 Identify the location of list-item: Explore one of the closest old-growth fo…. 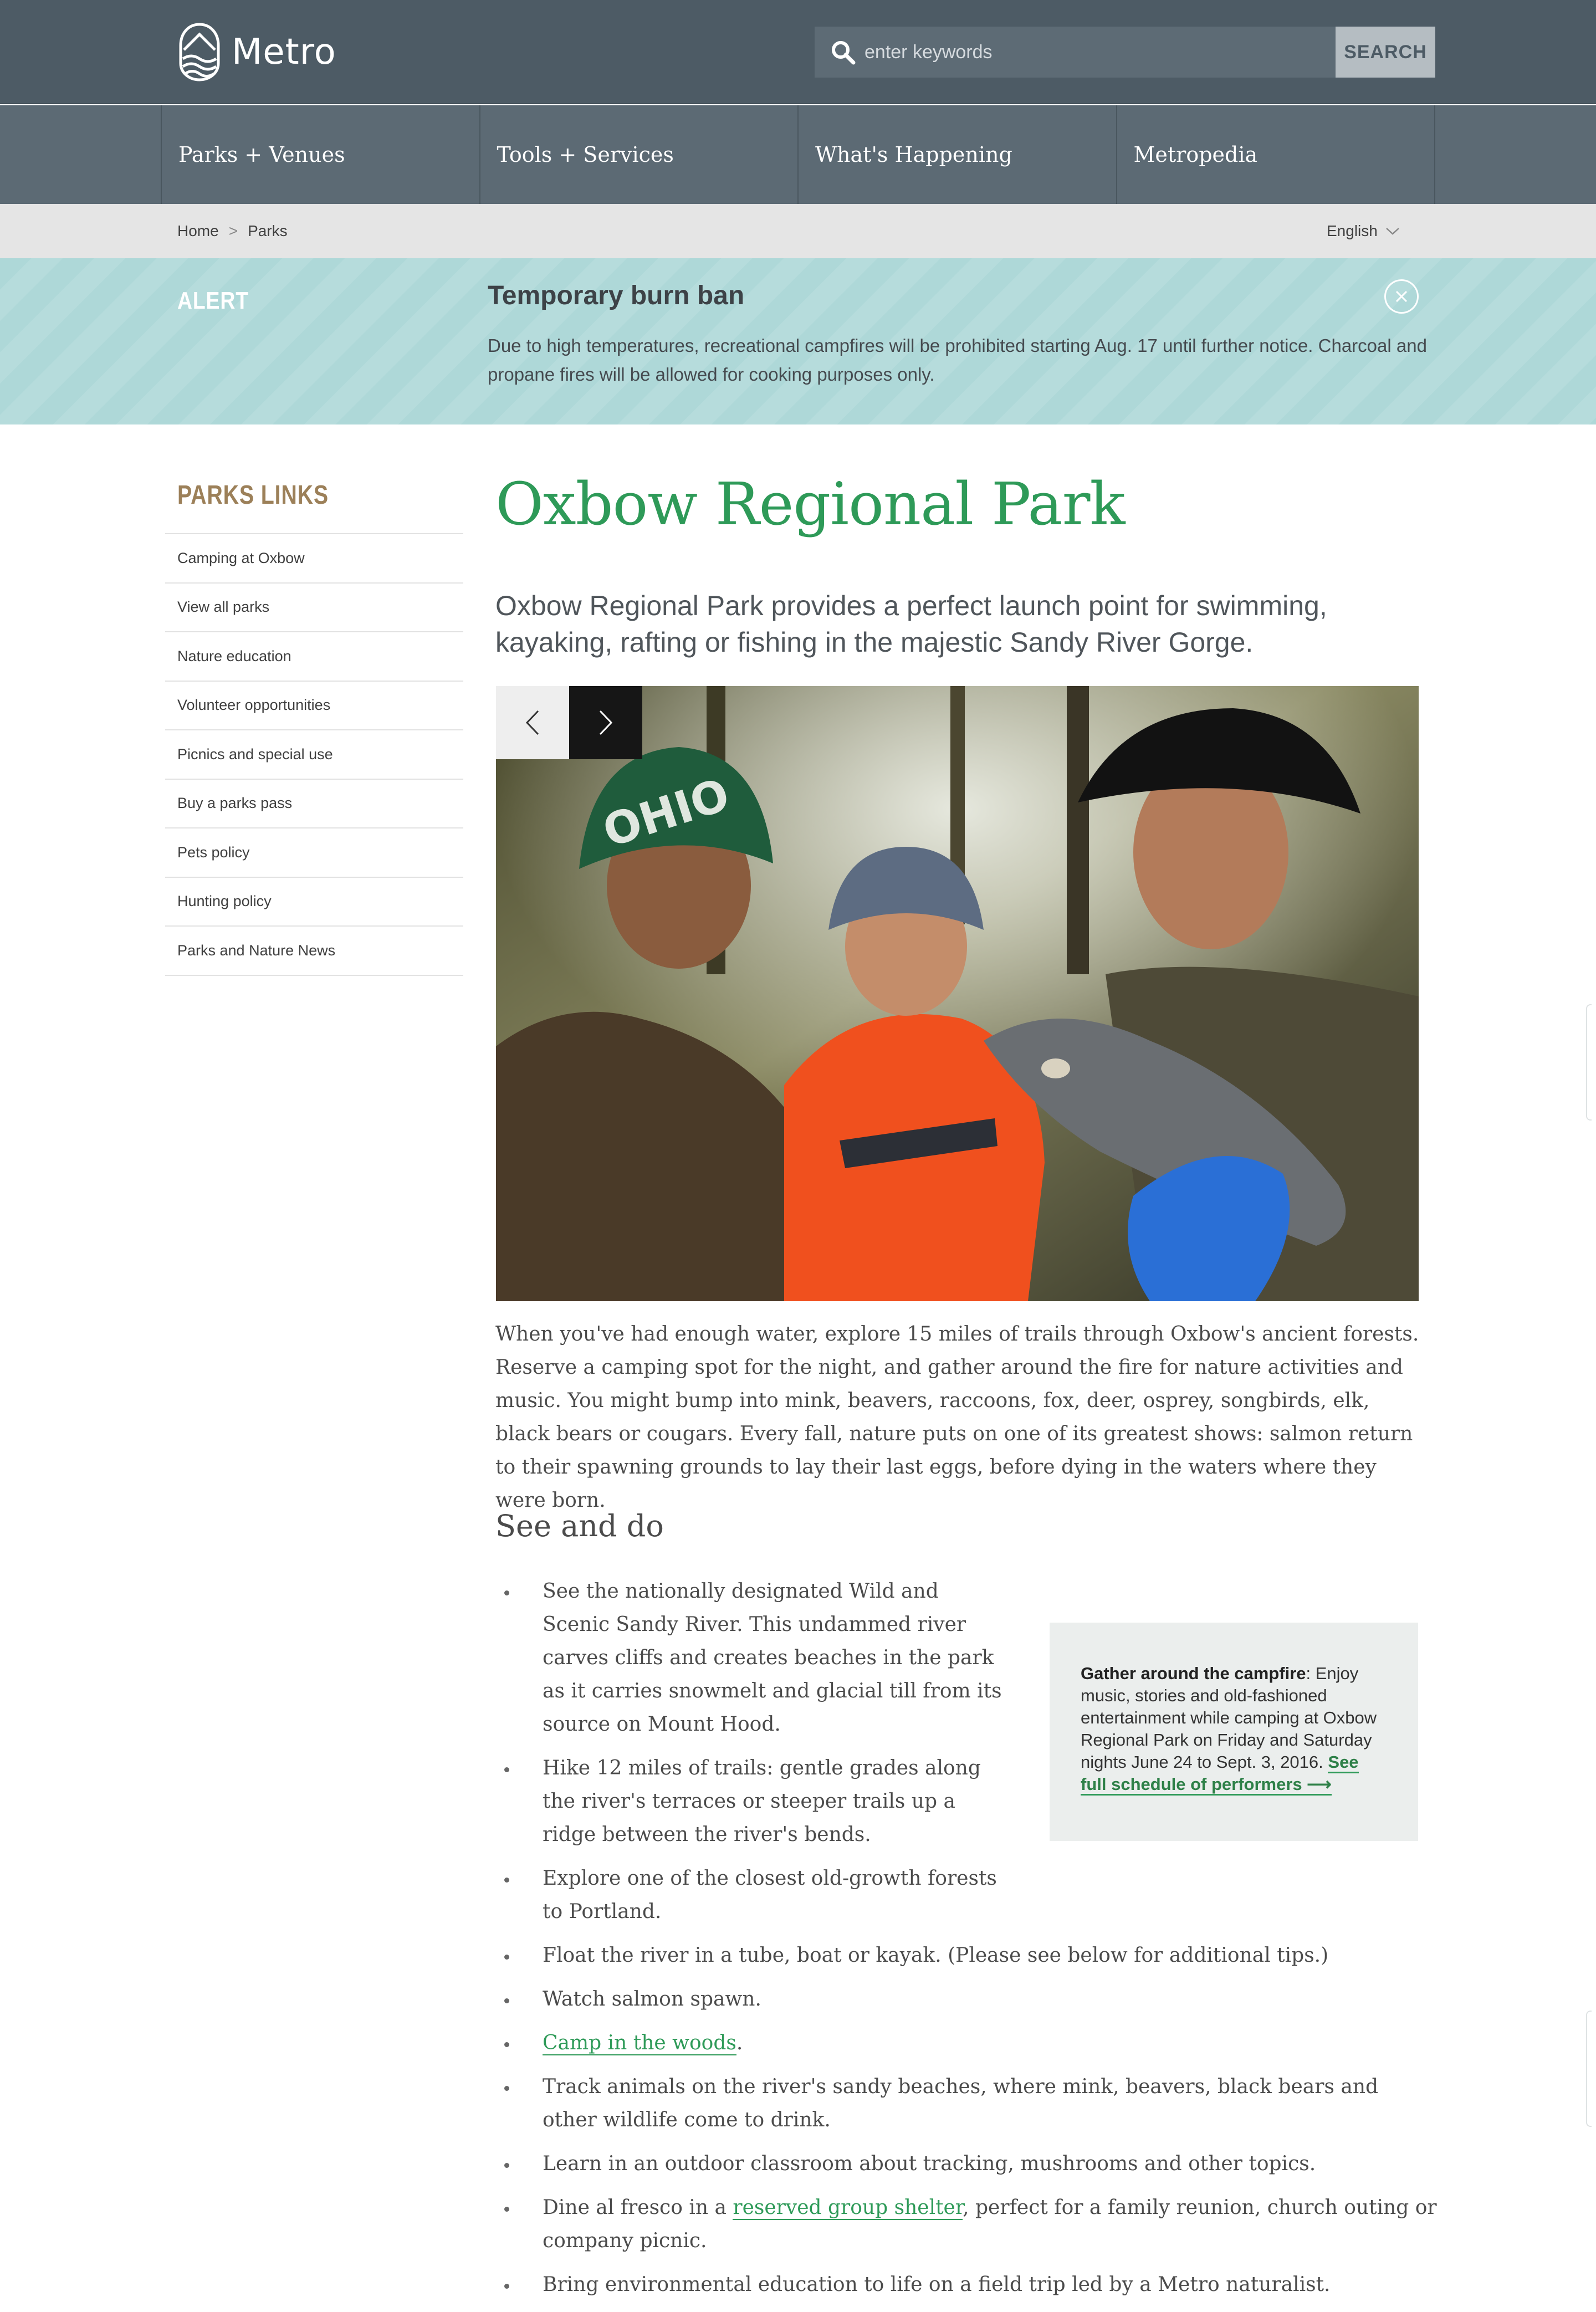
(750, 1895).